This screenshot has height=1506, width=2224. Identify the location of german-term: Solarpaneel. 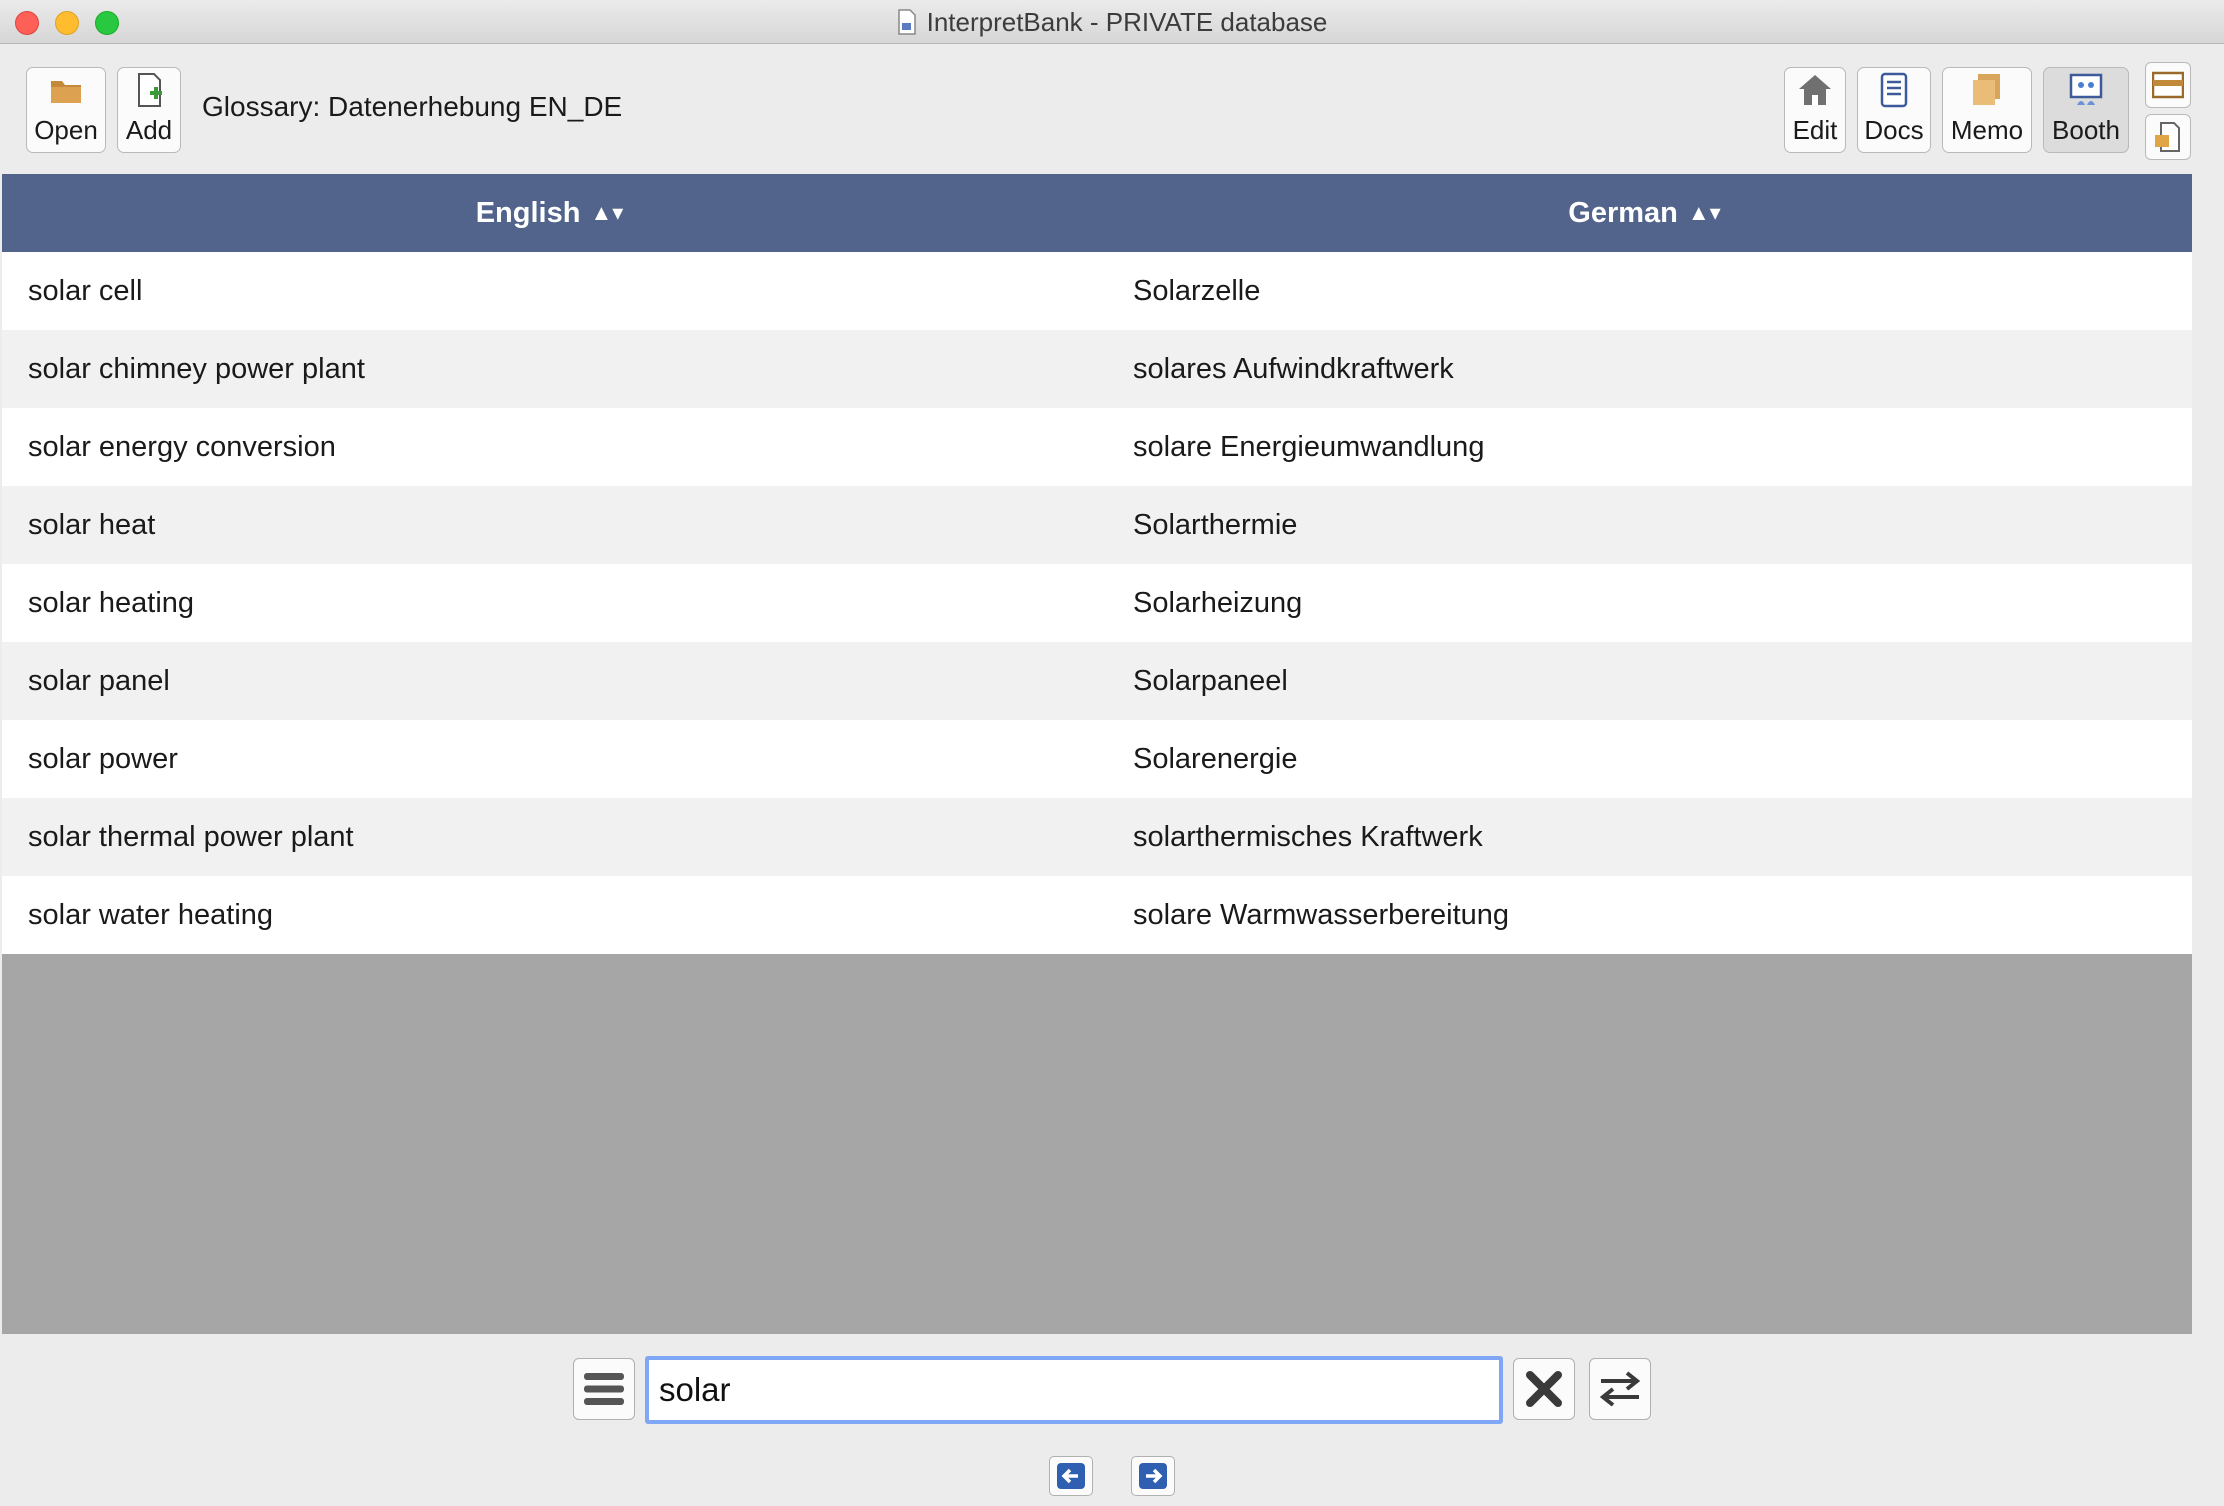
(1210, 680).